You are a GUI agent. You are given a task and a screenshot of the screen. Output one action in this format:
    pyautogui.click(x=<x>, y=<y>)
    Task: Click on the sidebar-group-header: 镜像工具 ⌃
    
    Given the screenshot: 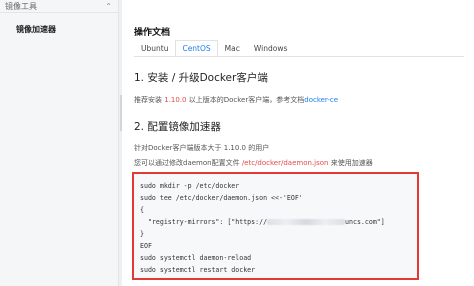 What is the action you would take?
    pyautogui.click(x=59, y=6)
    